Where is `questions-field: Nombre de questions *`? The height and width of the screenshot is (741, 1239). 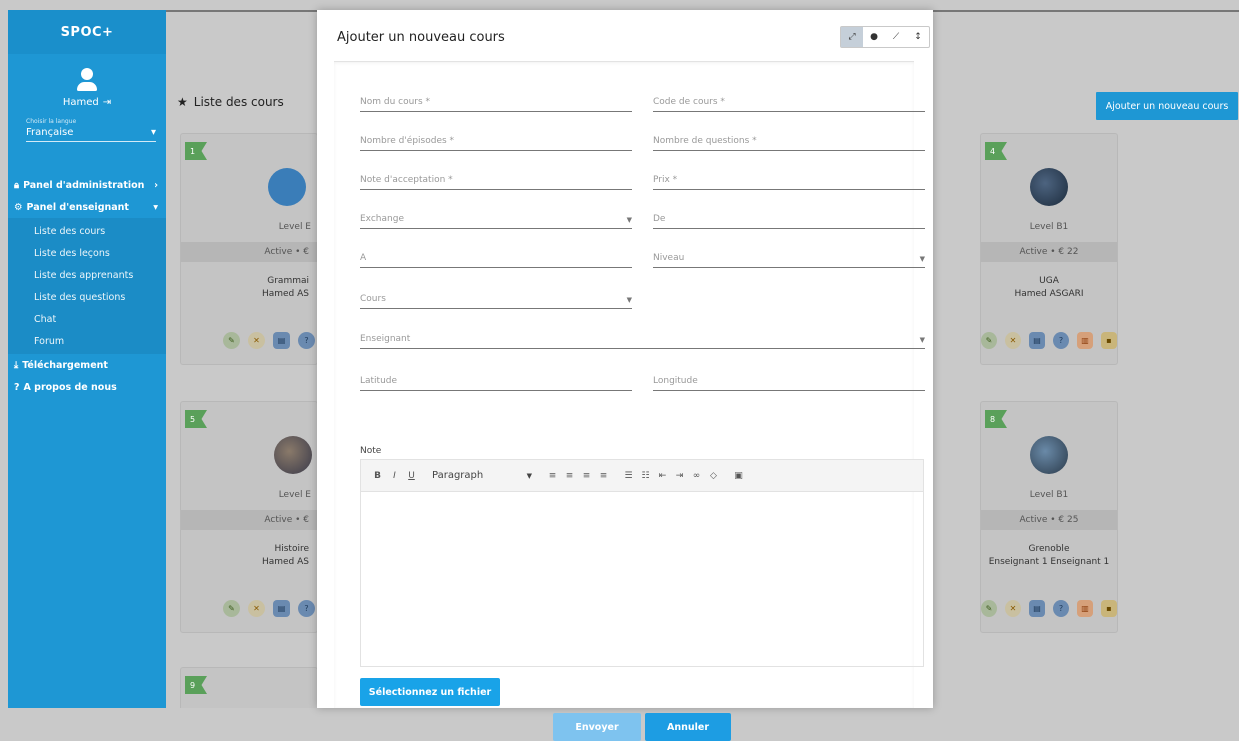 questions-field: Nombre de questions * is located at coordinates (789, 140).